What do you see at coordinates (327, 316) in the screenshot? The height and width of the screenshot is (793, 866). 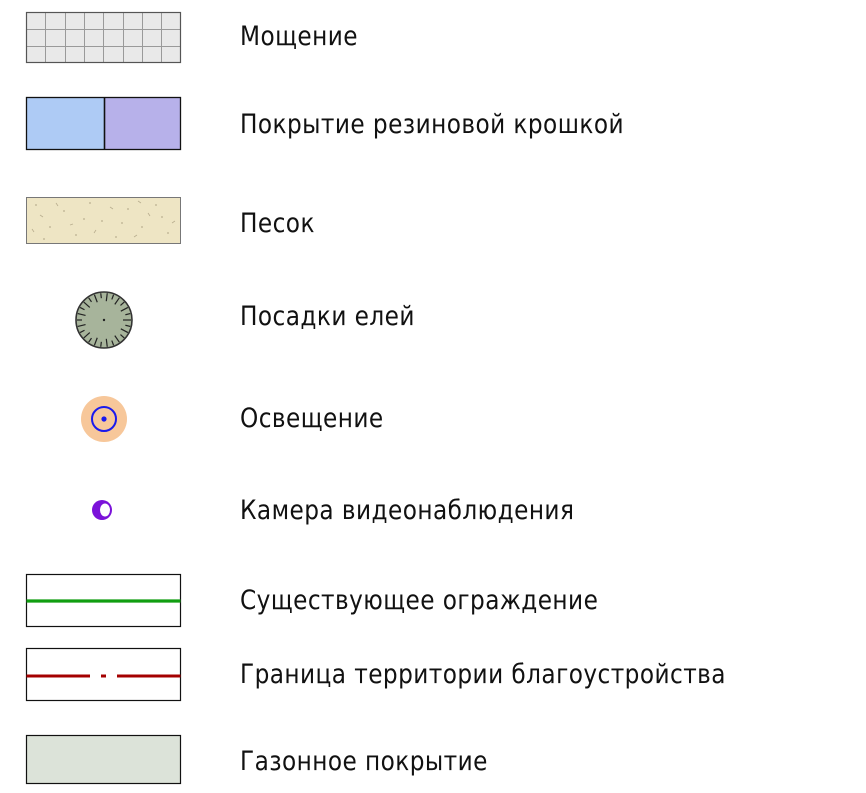 I see `legend-label-spruce: Посадки елей` at bounding box center [327, 316].